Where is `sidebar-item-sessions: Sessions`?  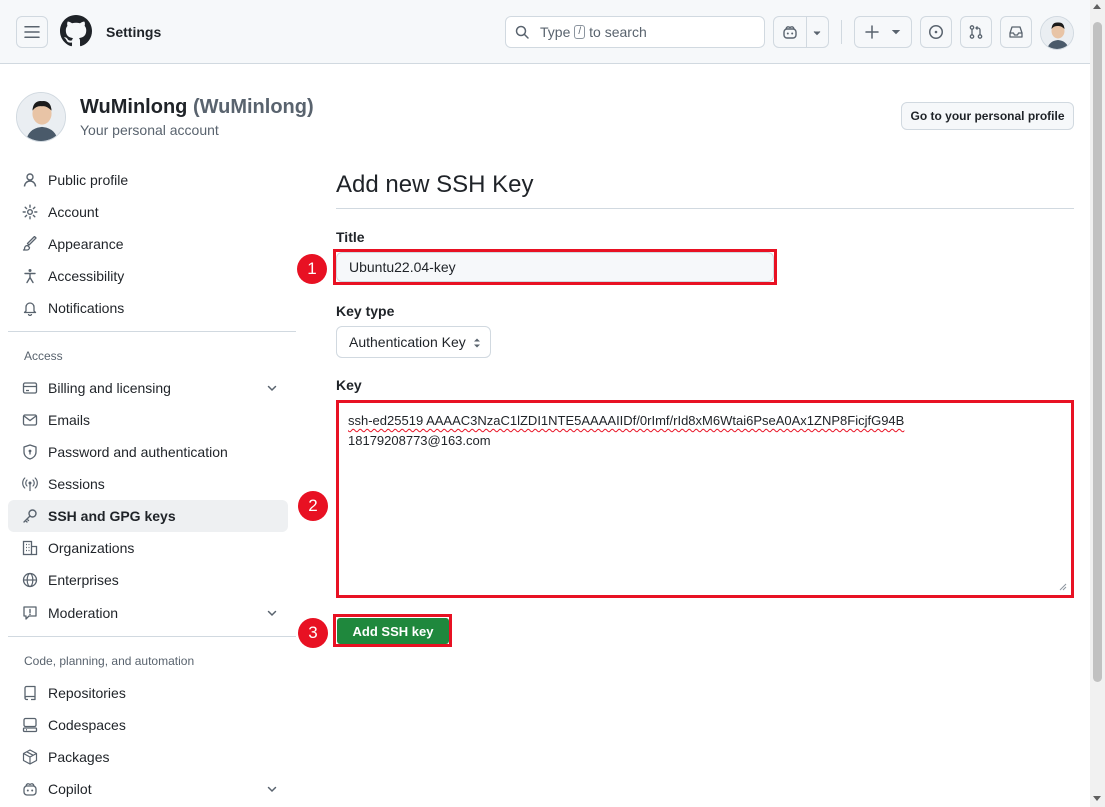 sidebar-item-sessions: Sessions is located at coordinates (148, 484).